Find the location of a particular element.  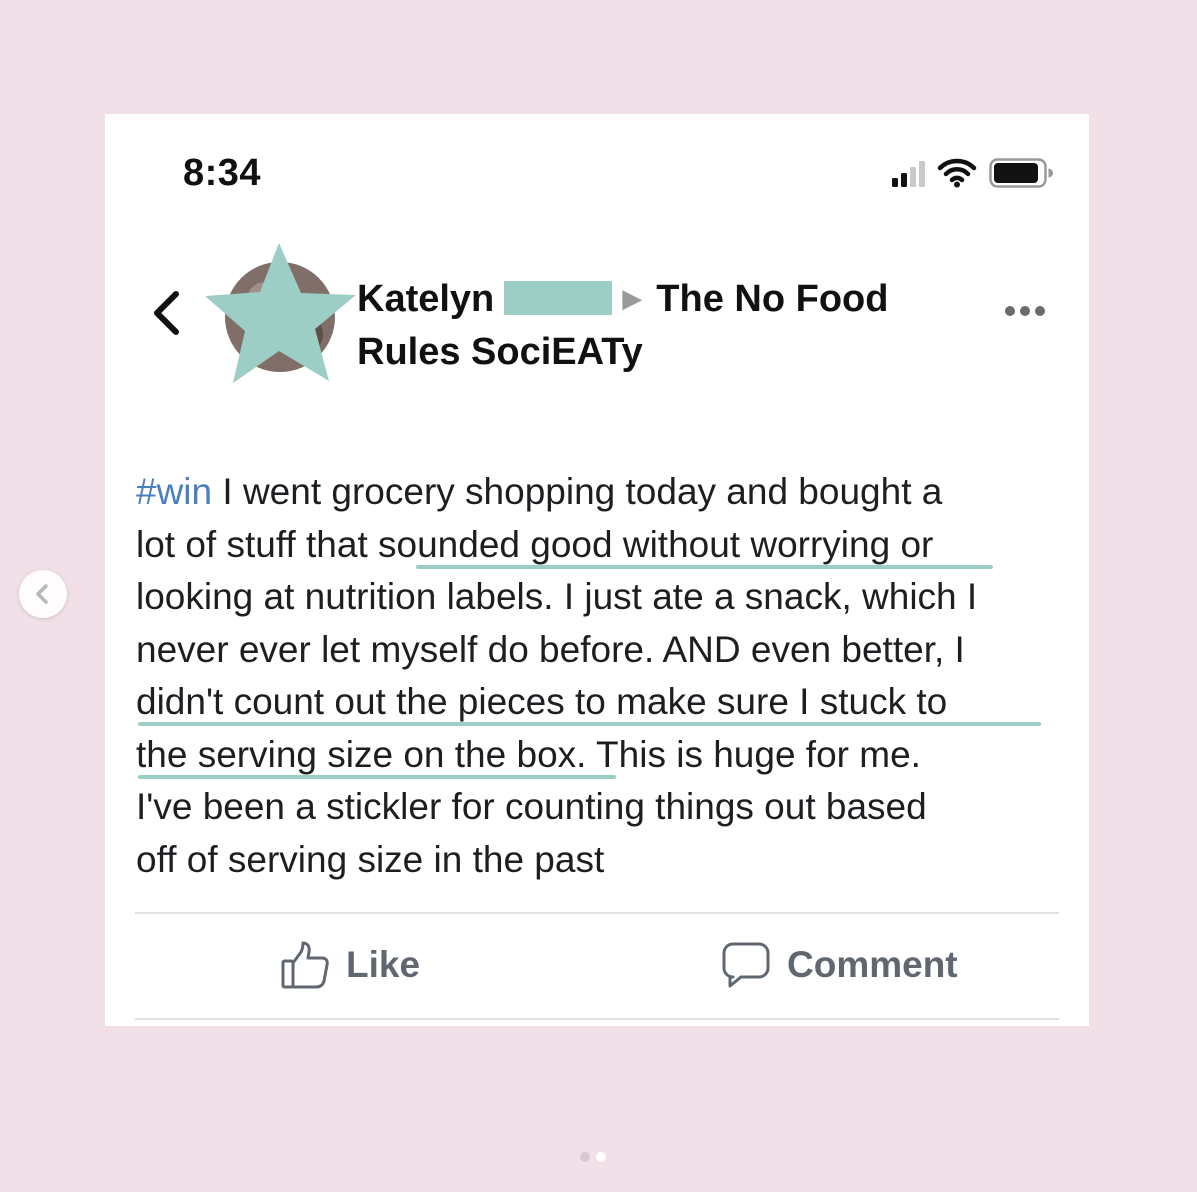

comment-button: Comment is located at coordinates (839, 965).